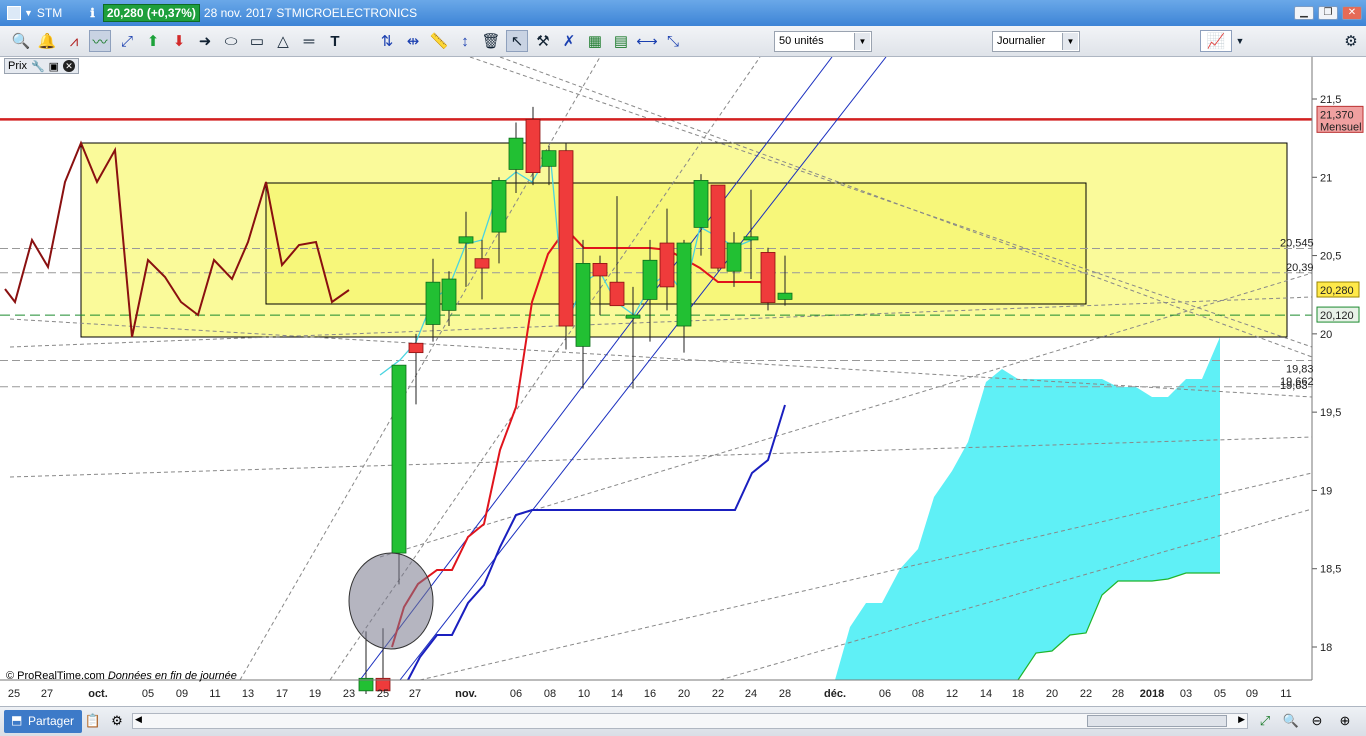  Describe the element at coordinates (952, 694) in the screenshot. I see `date-tick-label: 12` at that location.